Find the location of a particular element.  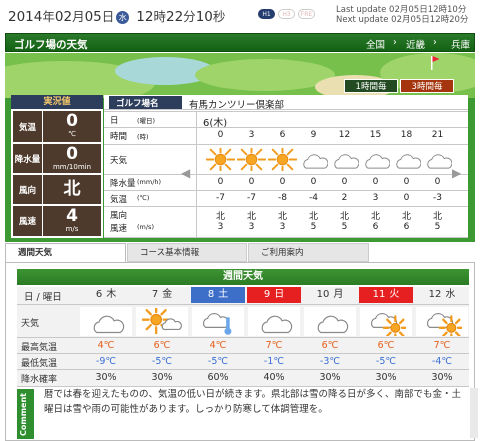

current-value-cell-3: 4 m/s is located at coordinates (72, 221).